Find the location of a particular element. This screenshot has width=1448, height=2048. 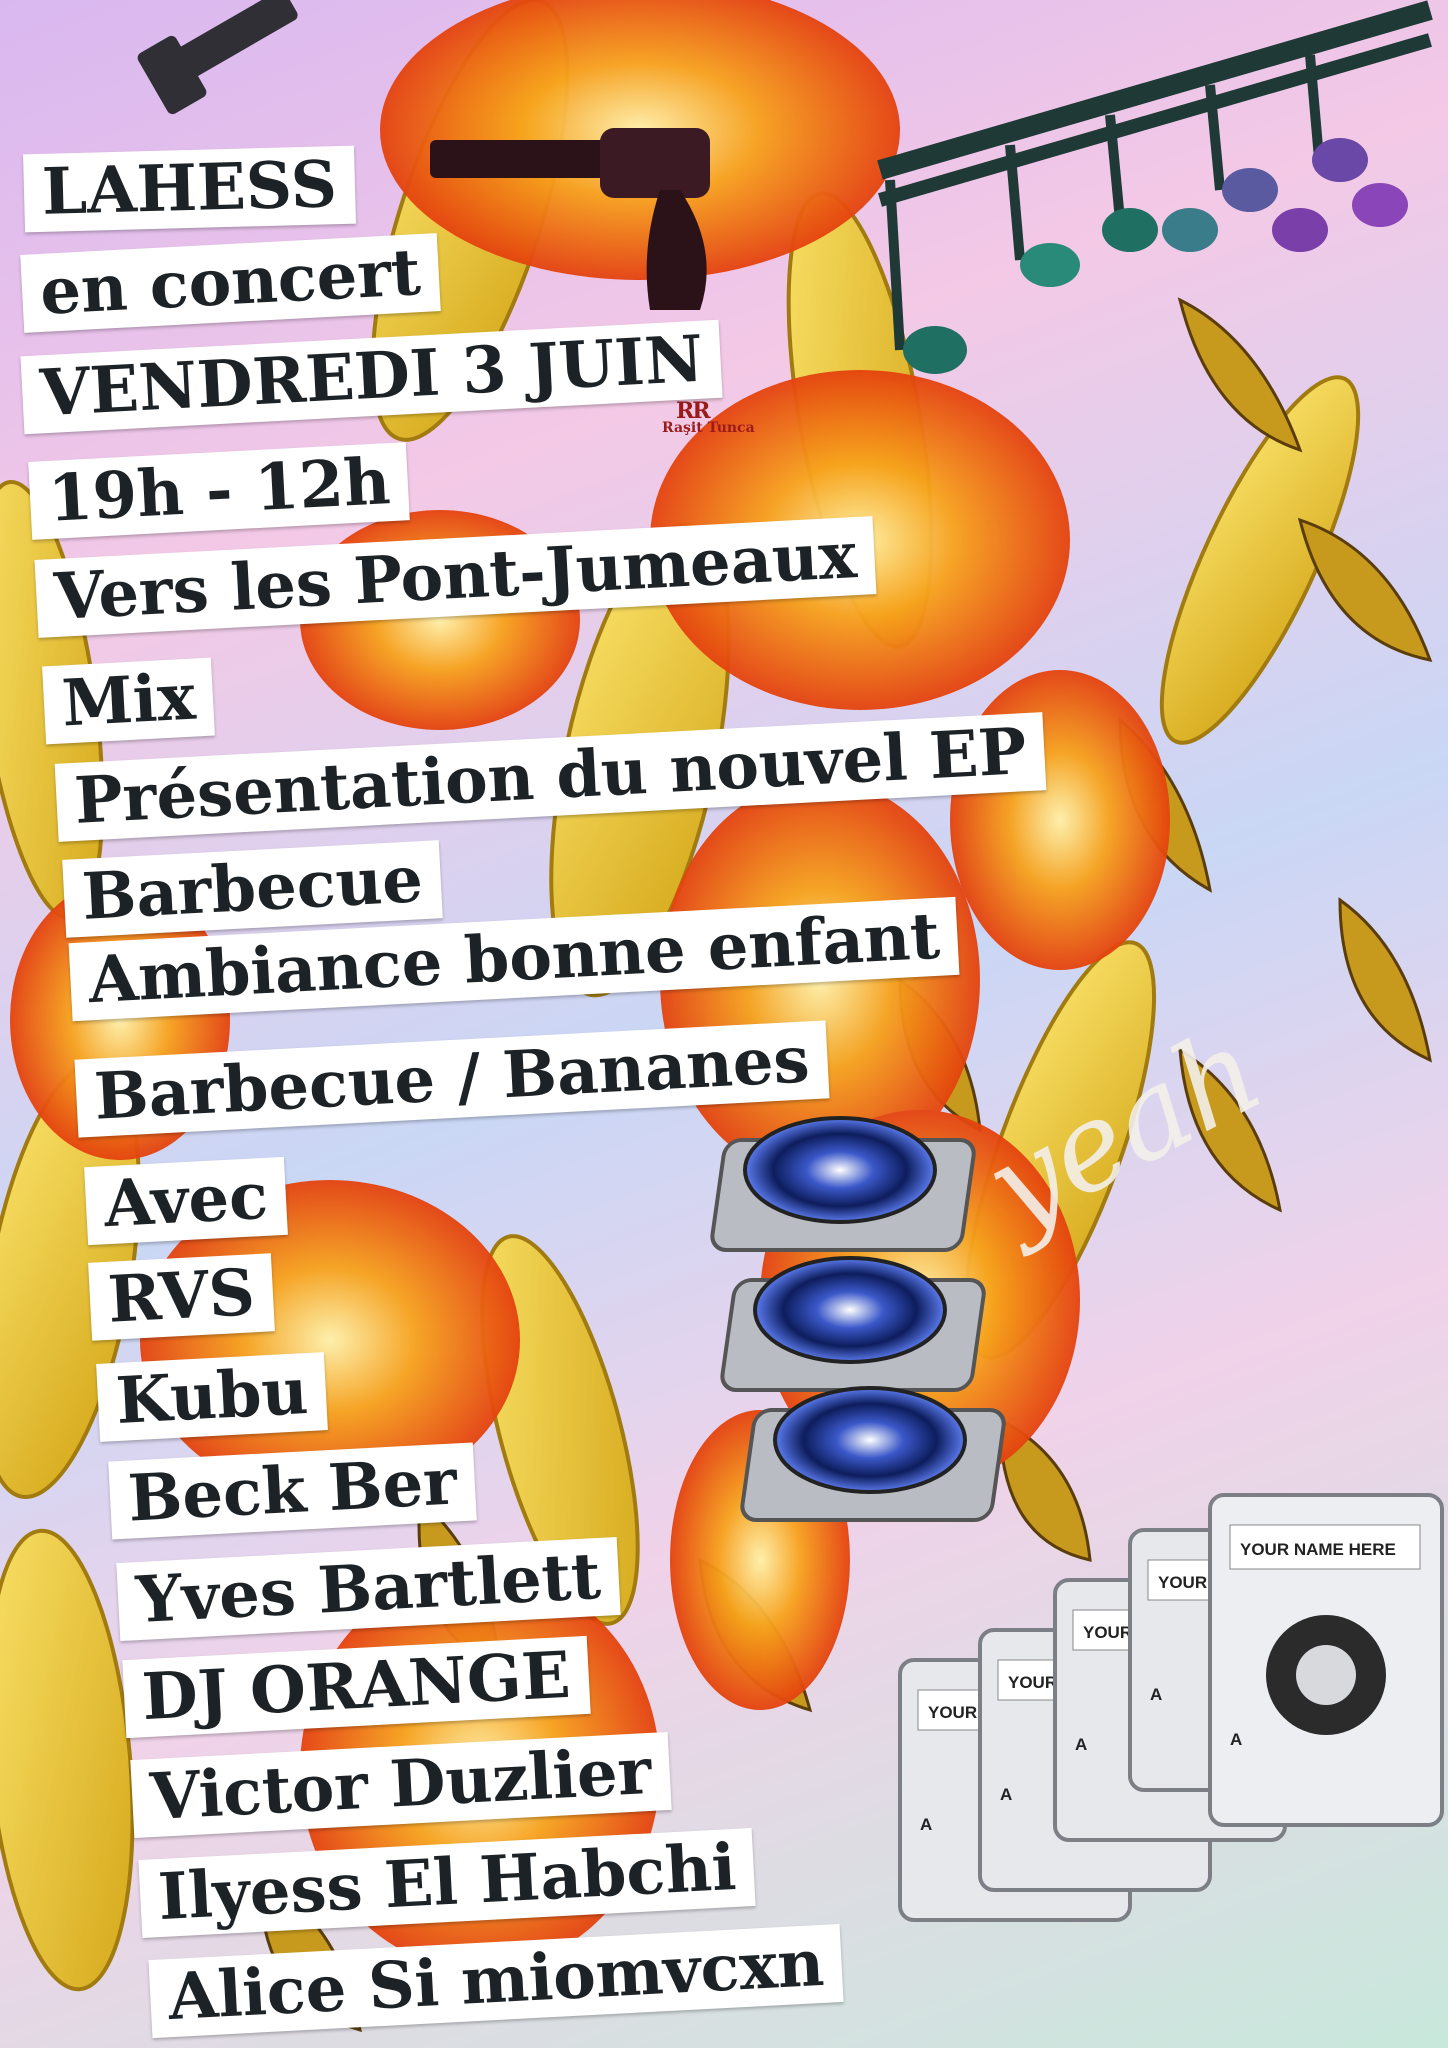

pistol-icon is located at coordinates (217, 57).